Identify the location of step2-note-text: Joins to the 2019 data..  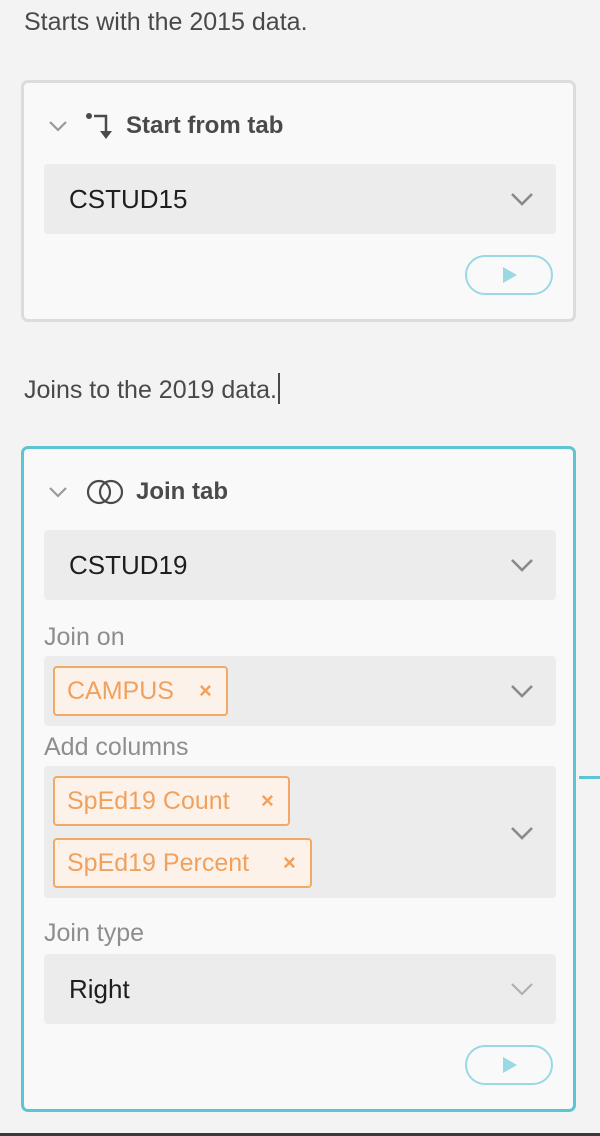
(150, 390).